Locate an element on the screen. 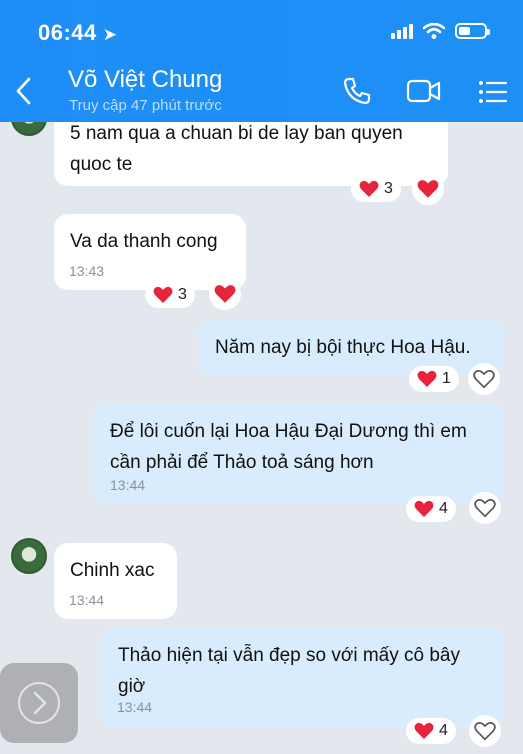  status-icons is located at coordinates (440, 31).